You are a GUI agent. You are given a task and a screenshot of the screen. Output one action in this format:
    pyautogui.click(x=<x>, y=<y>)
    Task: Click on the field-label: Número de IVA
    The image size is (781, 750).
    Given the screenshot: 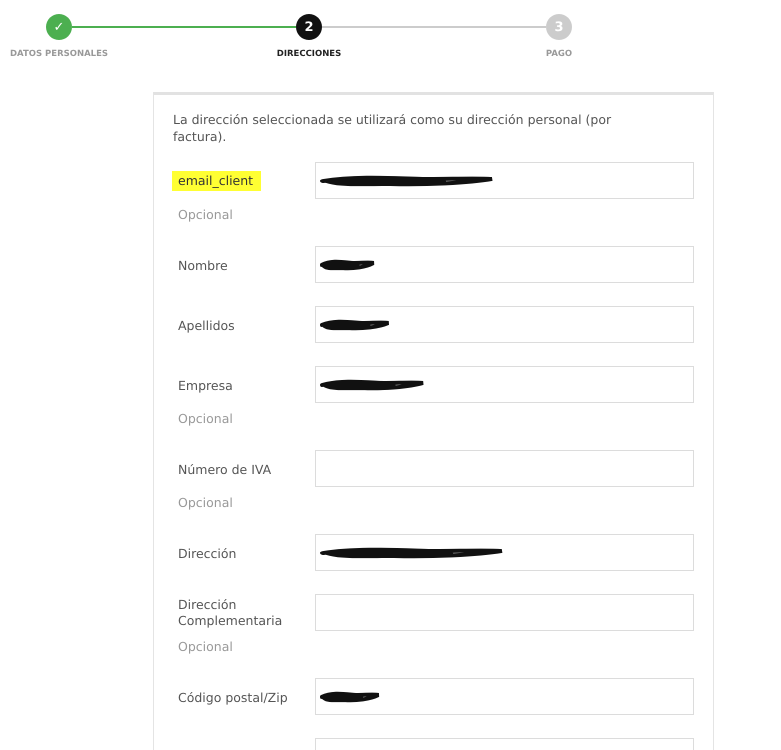 What is the action you would take?
    pyautogui.click(x=225, y=469)
    